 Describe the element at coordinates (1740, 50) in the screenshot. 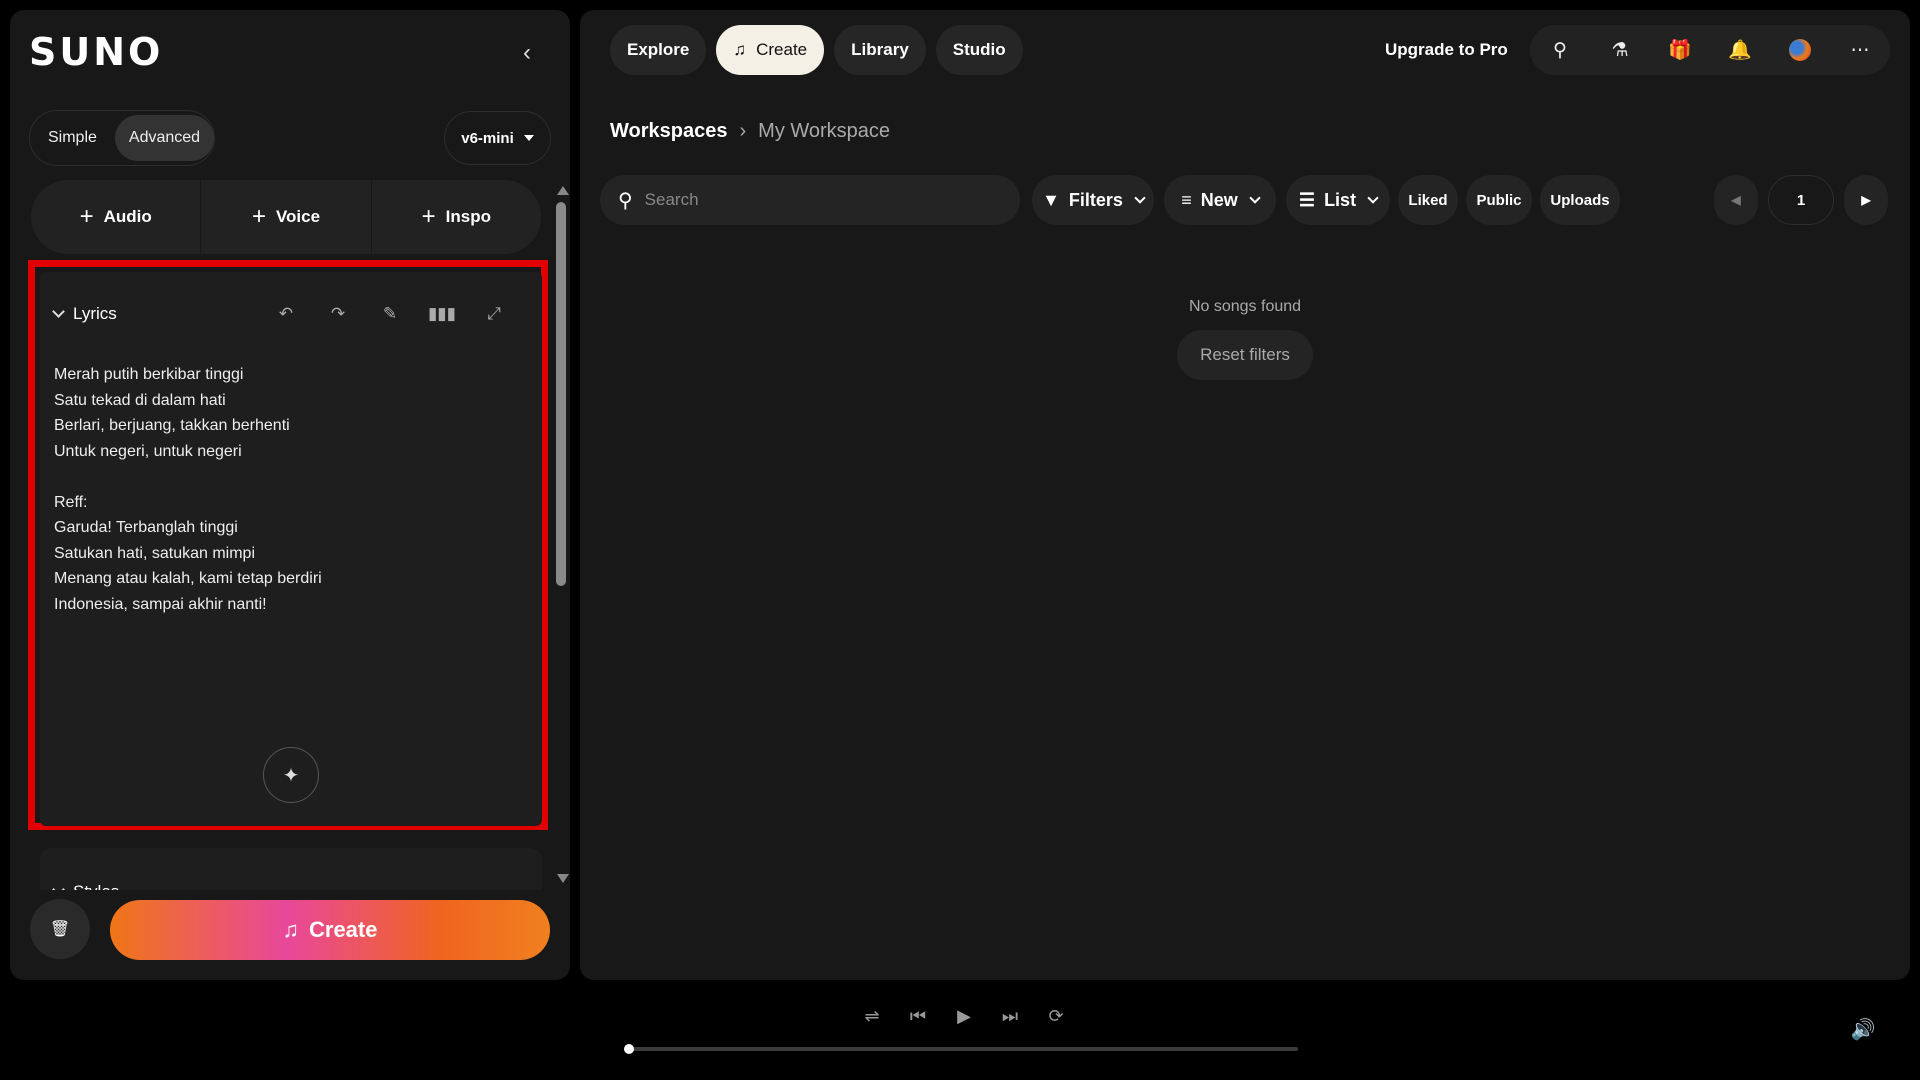

I see `bell-icon: 🔔` at that location.